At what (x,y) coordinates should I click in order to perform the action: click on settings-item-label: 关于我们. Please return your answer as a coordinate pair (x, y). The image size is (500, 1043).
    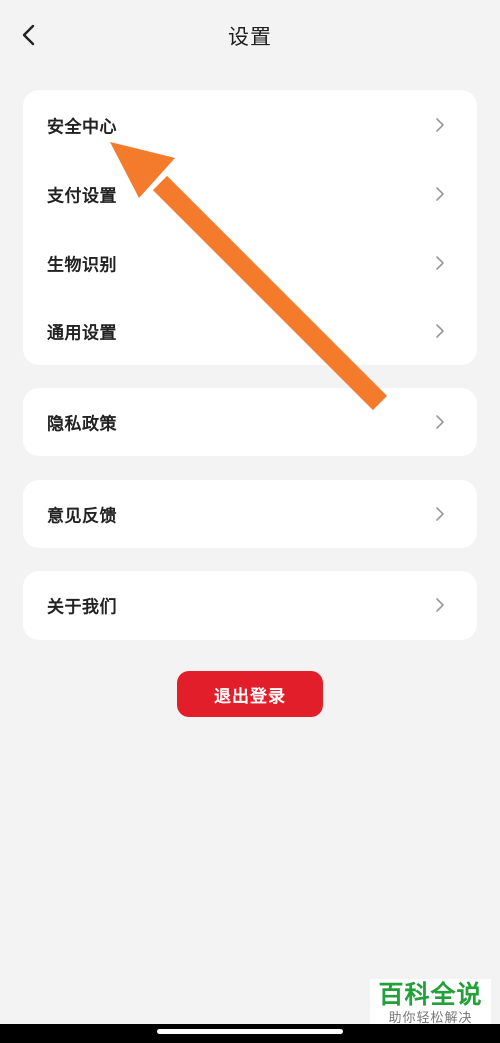
    Looking at the image, I should click on (82, 607).